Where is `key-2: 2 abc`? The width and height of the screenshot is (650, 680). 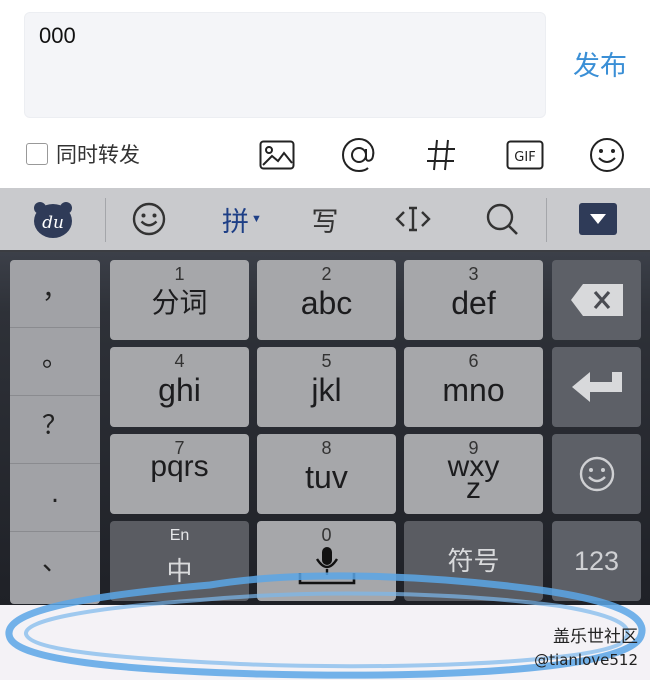
key-2: 2 abc is located at coordinates (326, 300).